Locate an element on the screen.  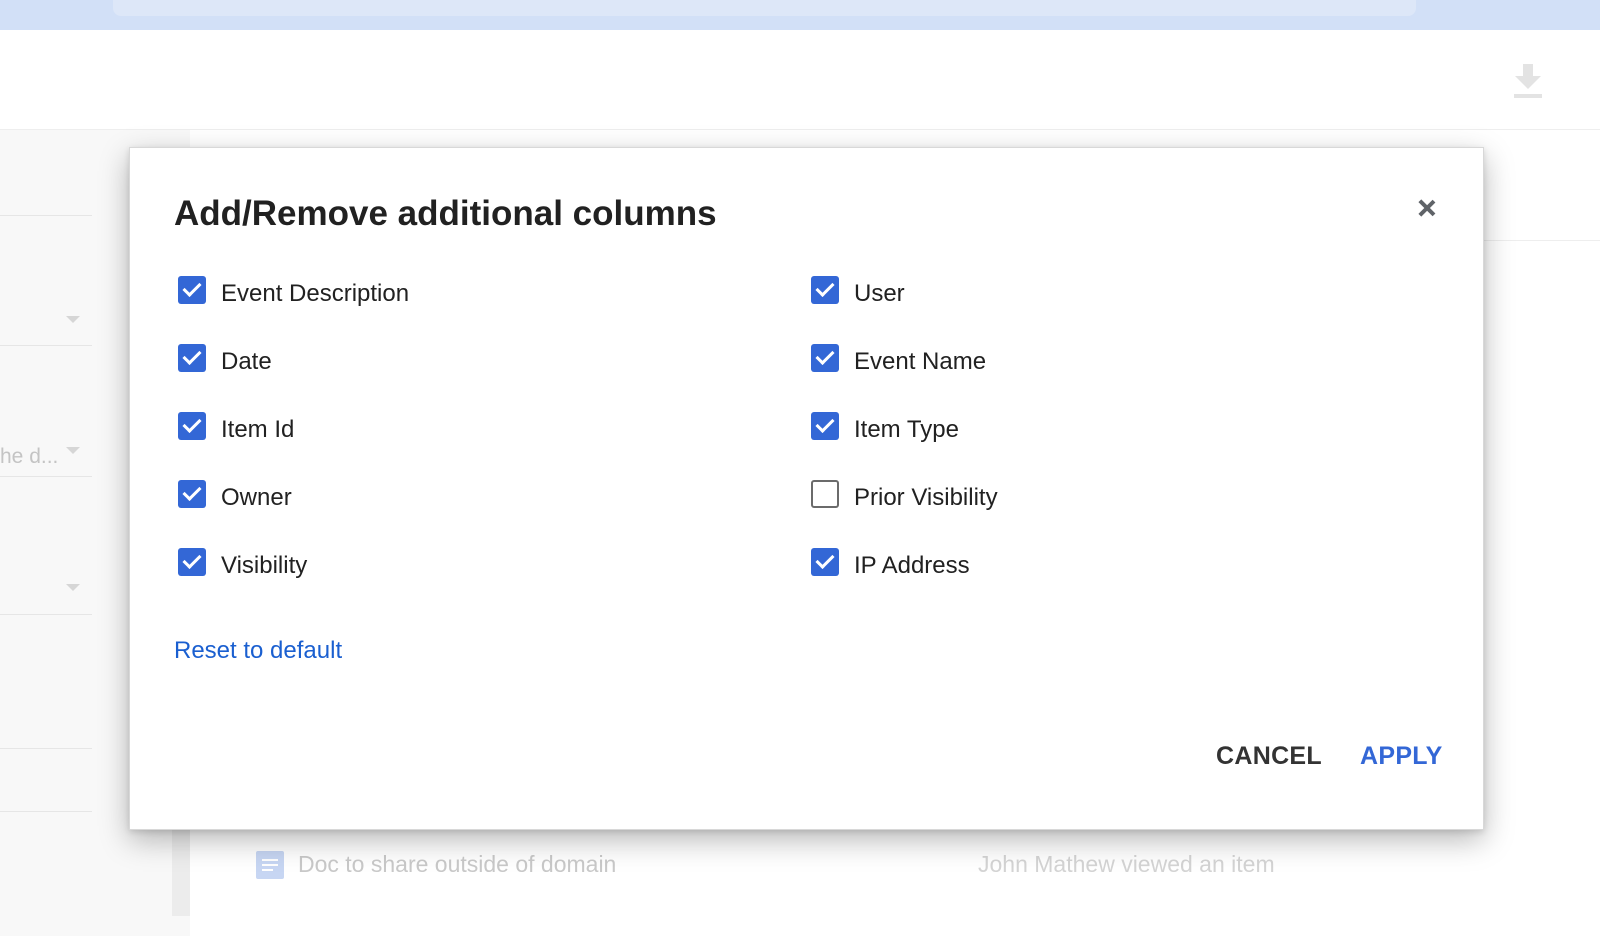
document-icon is located at coordinates (270, 865).